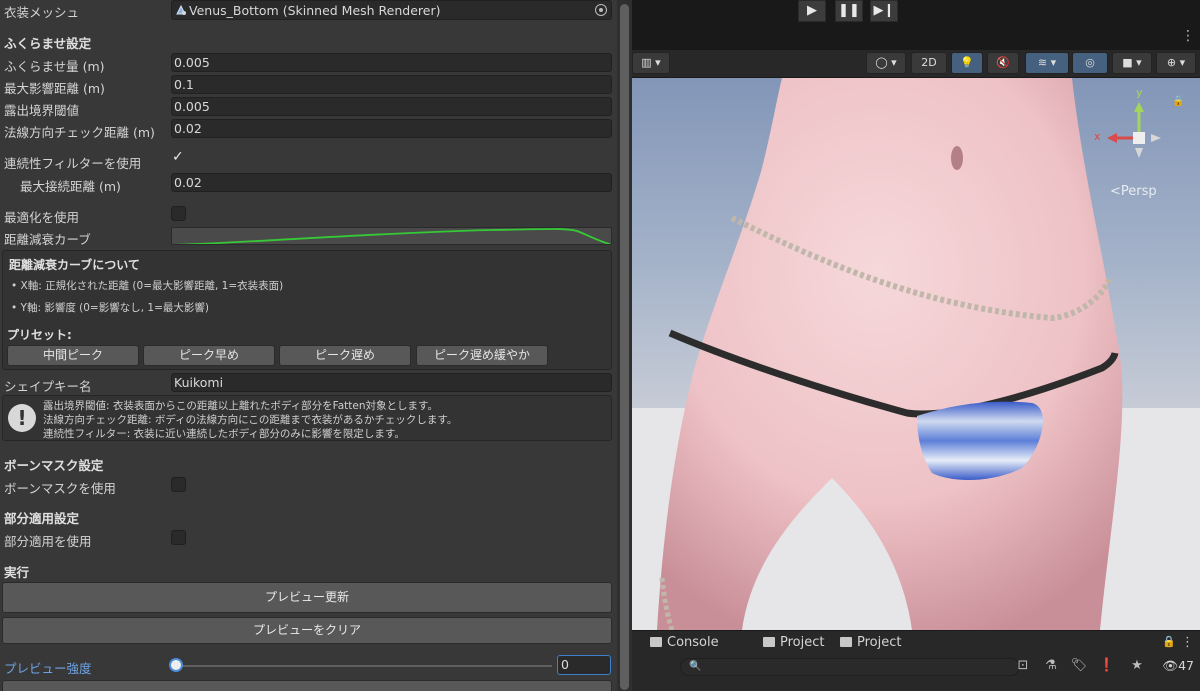 The height and width of the screenshot is (691, 1200). I want to click on gizmo-tools-dropdown: ▥ ▾, so click(651, 63).